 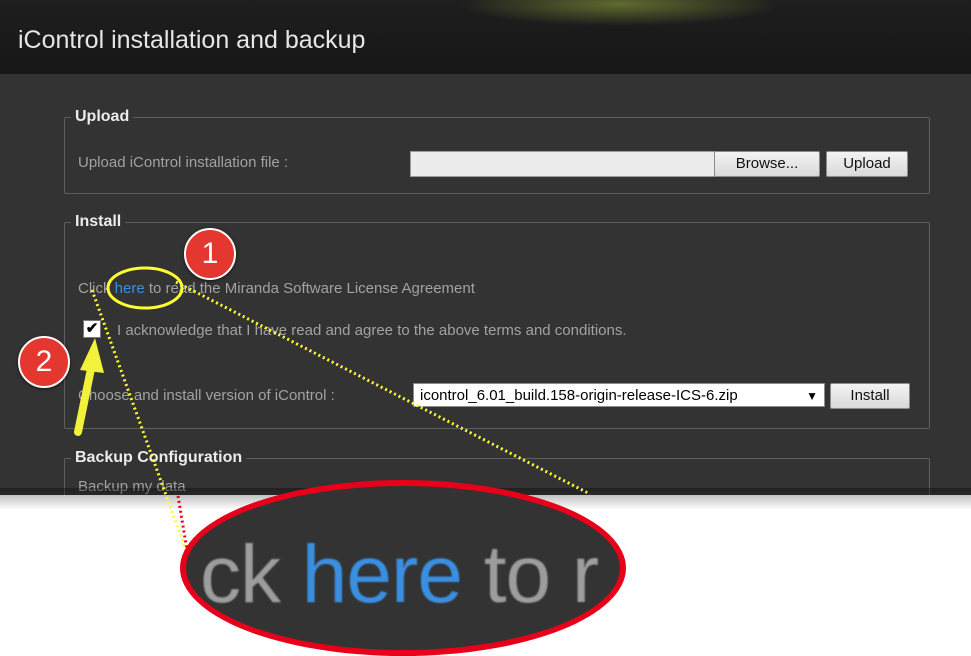 I want to click on connector-line-left, so click(x=140, y=423).